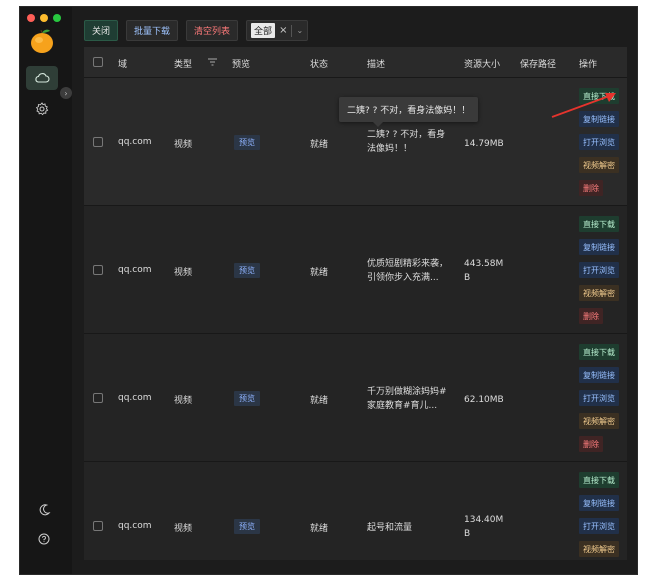 The width and height of the screenshot is (653, 584). What do you see at coordinates (599, 514) in the screenshot?
I see `row-actions: 直接下载 复制链接 打开浏览 视频解密` at bounding box center [599, 514].